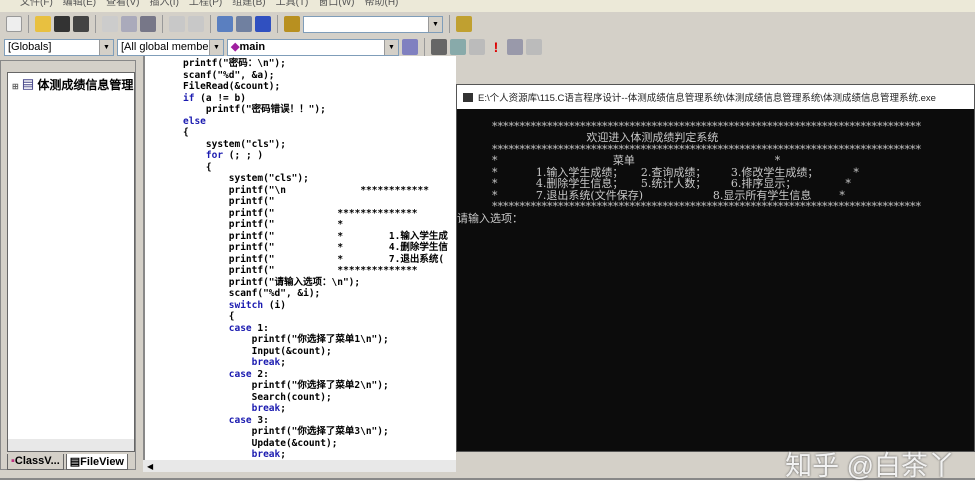 This screenshot has height=500, width=975. What do you see at coordinates (96, 462) in the screenshot?
I see `tab-fileview: ▤FileView` at bounding box center [96, 462].